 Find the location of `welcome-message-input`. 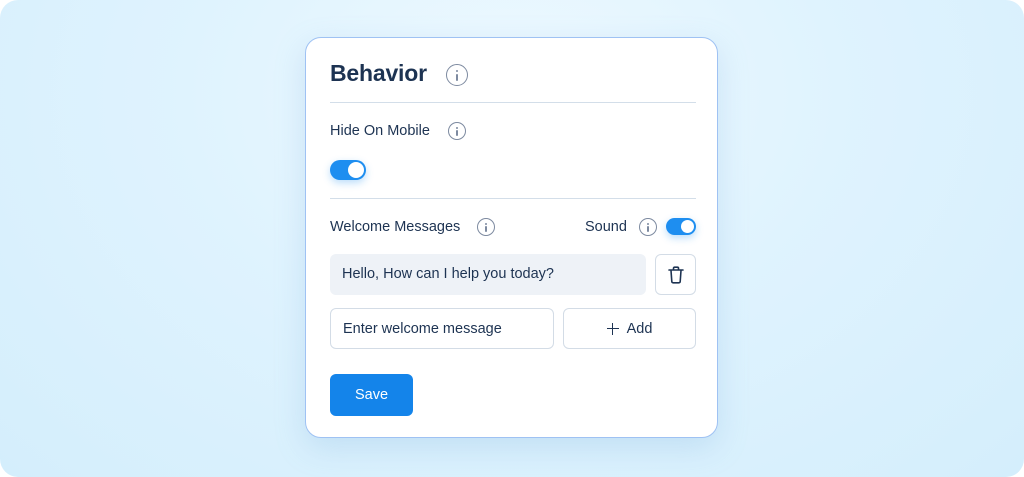

welcome-message-input is located at coordinates (442, 328).